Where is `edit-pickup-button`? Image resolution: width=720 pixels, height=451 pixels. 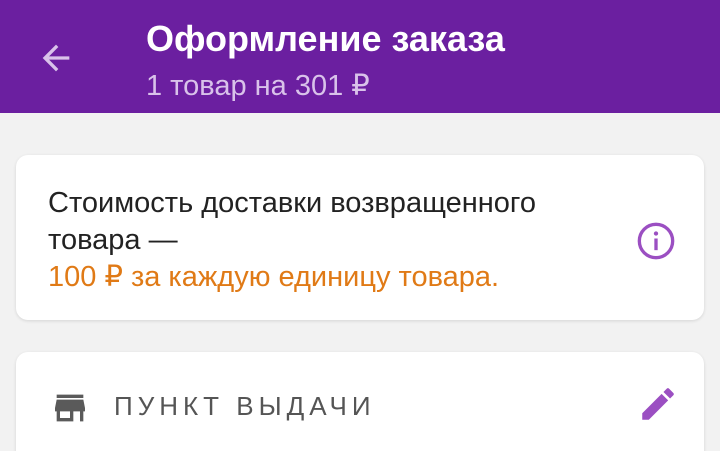 edit-pickup-button is located at coordinates (658, 404).